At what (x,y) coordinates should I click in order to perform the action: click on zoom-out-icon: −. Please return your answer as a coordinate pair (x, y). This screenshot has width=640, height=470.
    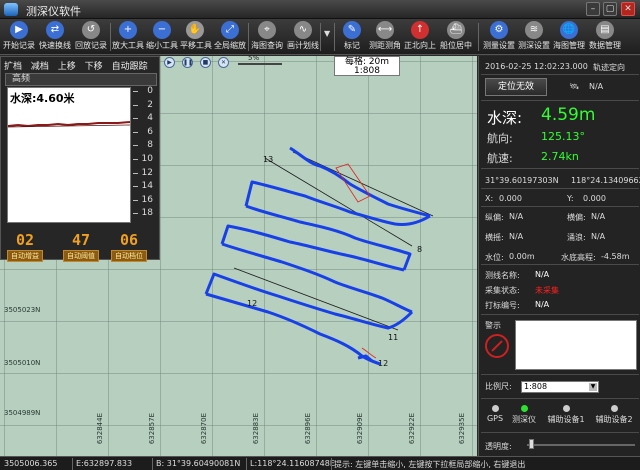
    Looking at the image, I should click on (162, 30).